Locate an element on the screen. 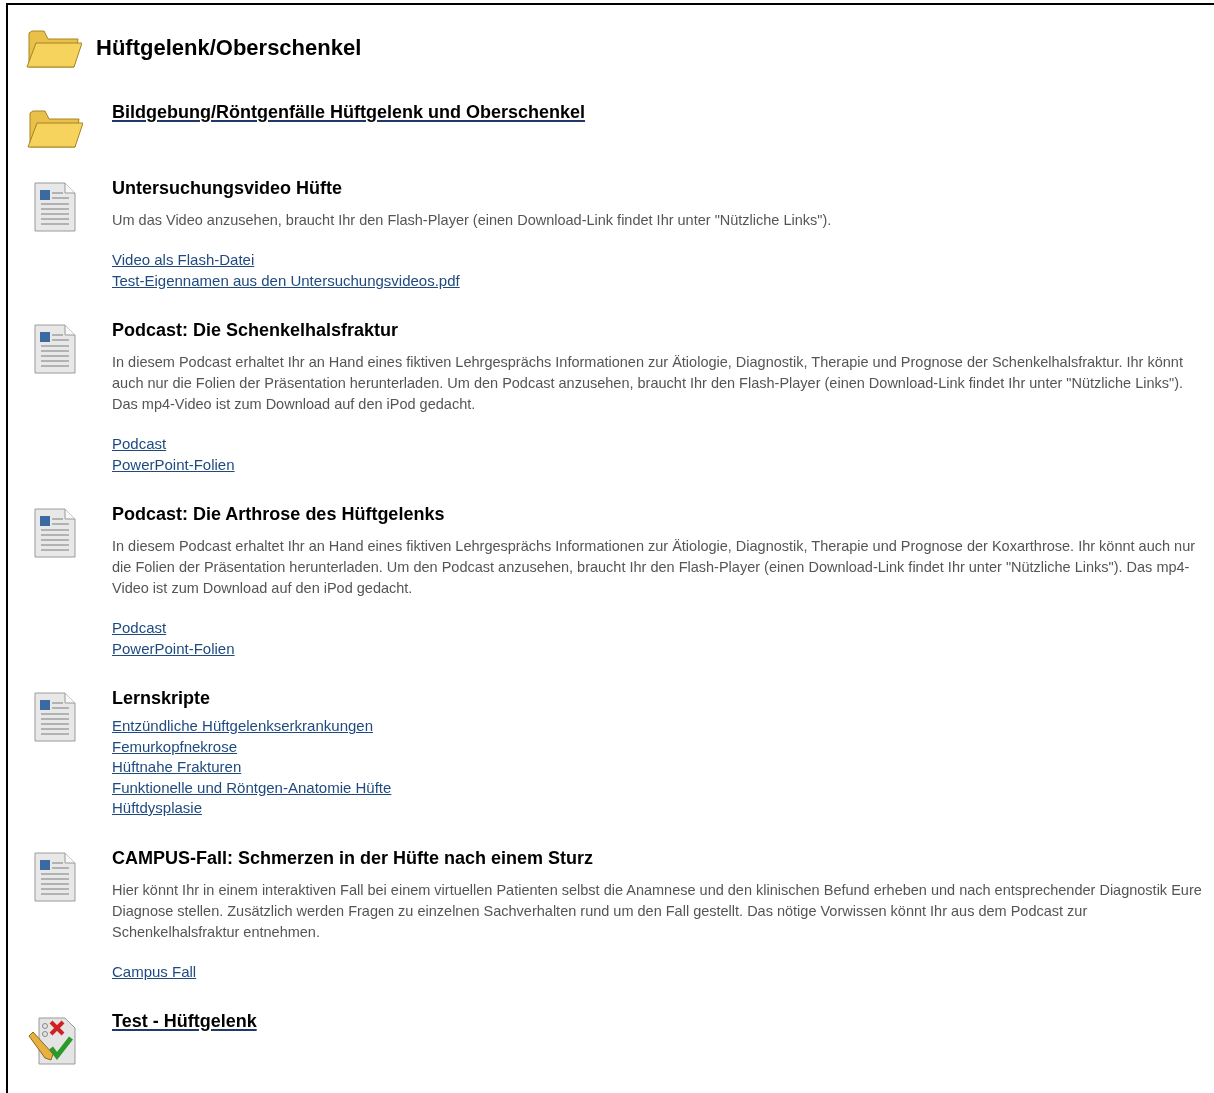 Image resolution: width=1214 pixels, height=1093 pixels. item-title: Podcast: Die Schenkelhalsfraktur is located at coordinates (256, 330).